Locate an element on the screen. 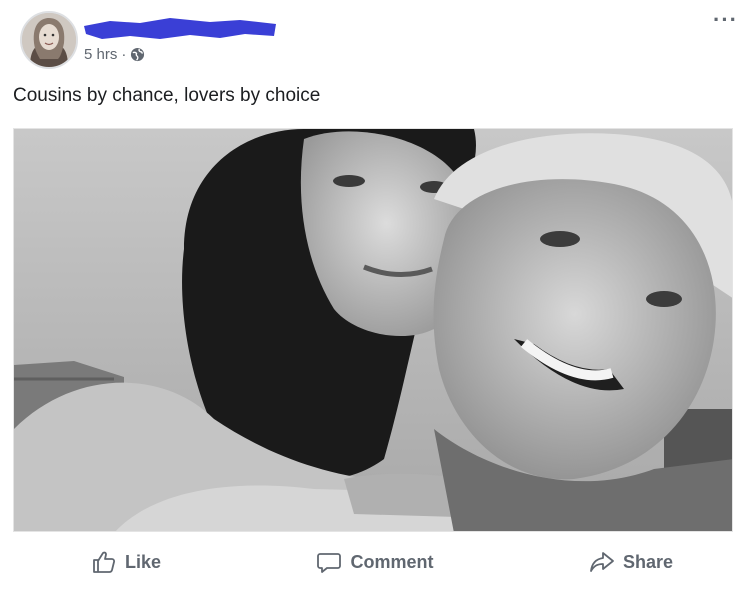 The height and width of the screenshot is (591, 748). post-caption: Cousins by chance, lovers by choice is located at coordinates (167, 95).